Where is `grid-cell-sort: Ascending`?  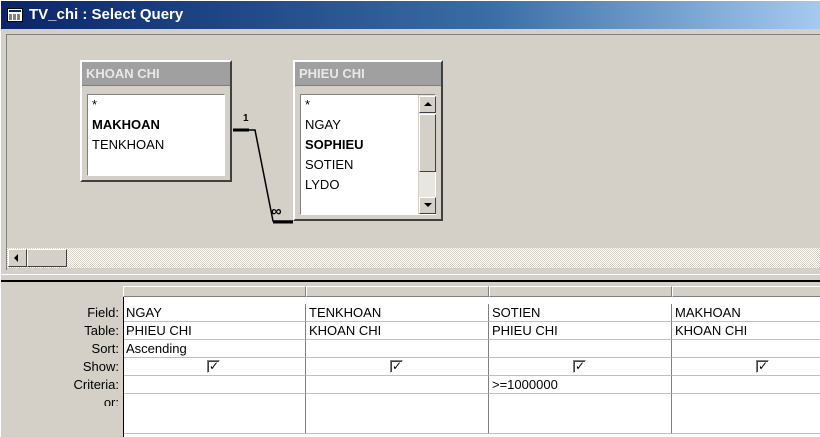
grid-cell-sort: Ascending is located at coordinates (214, 349).